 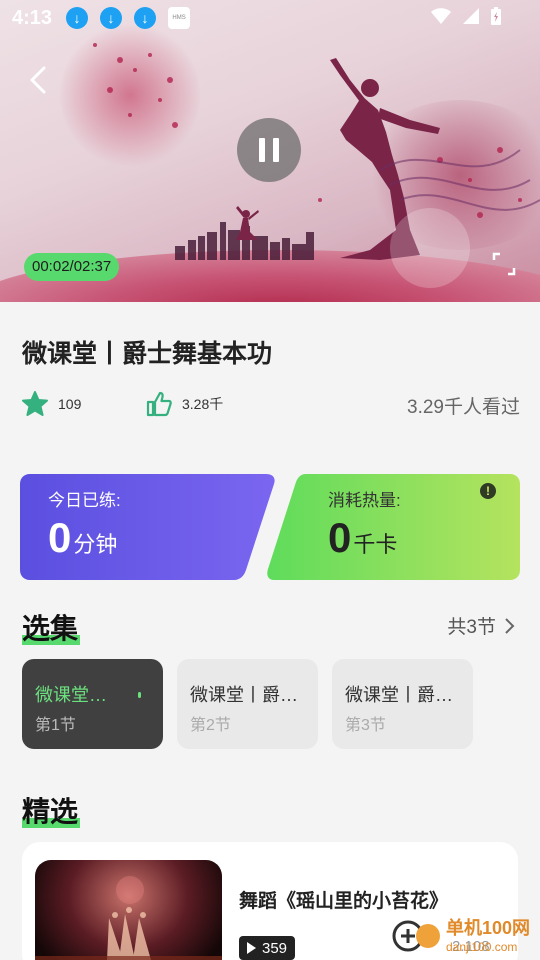 I want to click on hms-icon: HMS, so click(x=179, y=18).